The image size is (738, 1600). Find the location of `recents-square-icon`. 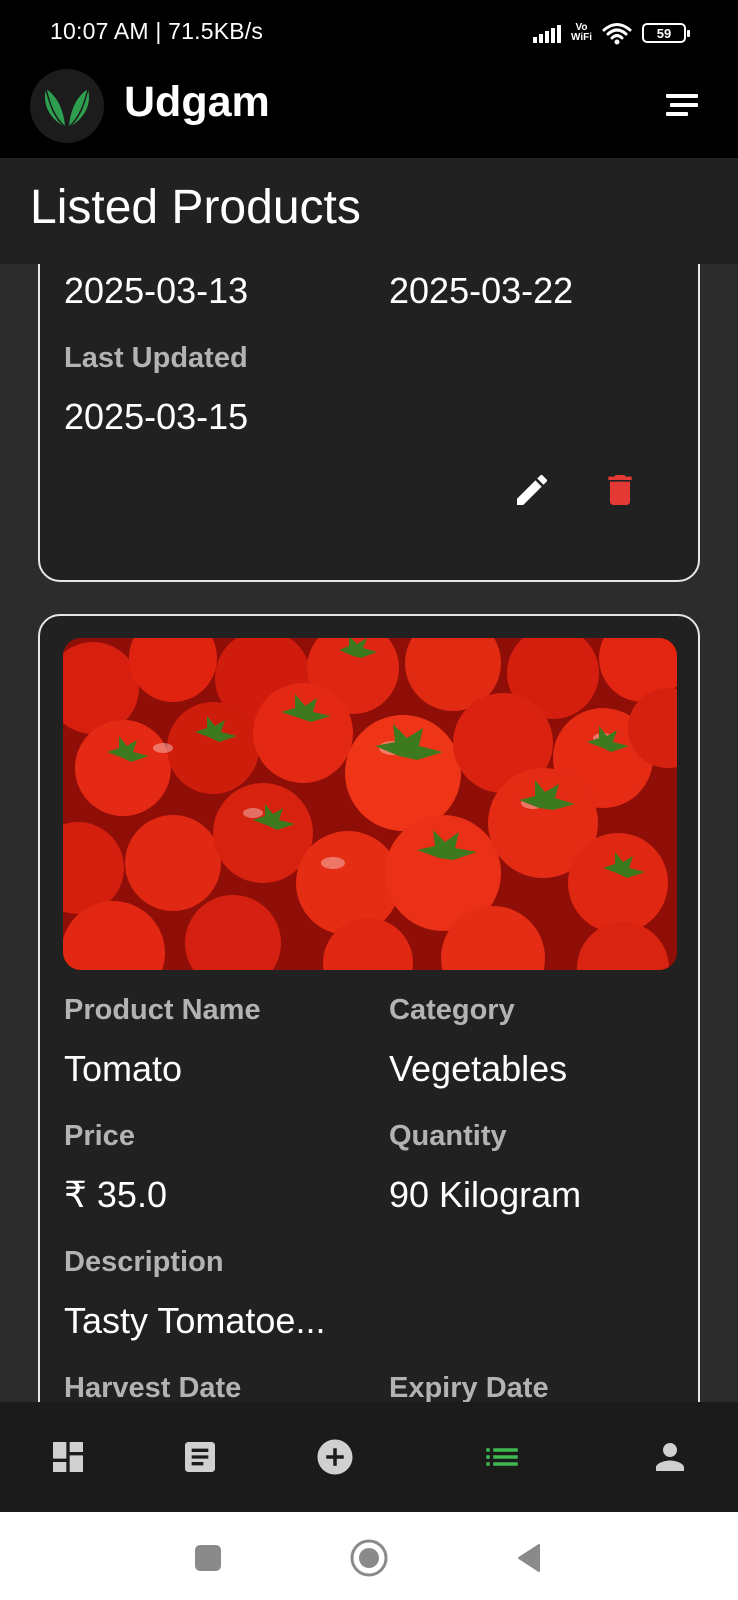

recents-square-icon is located at coordinates (208, 1558).